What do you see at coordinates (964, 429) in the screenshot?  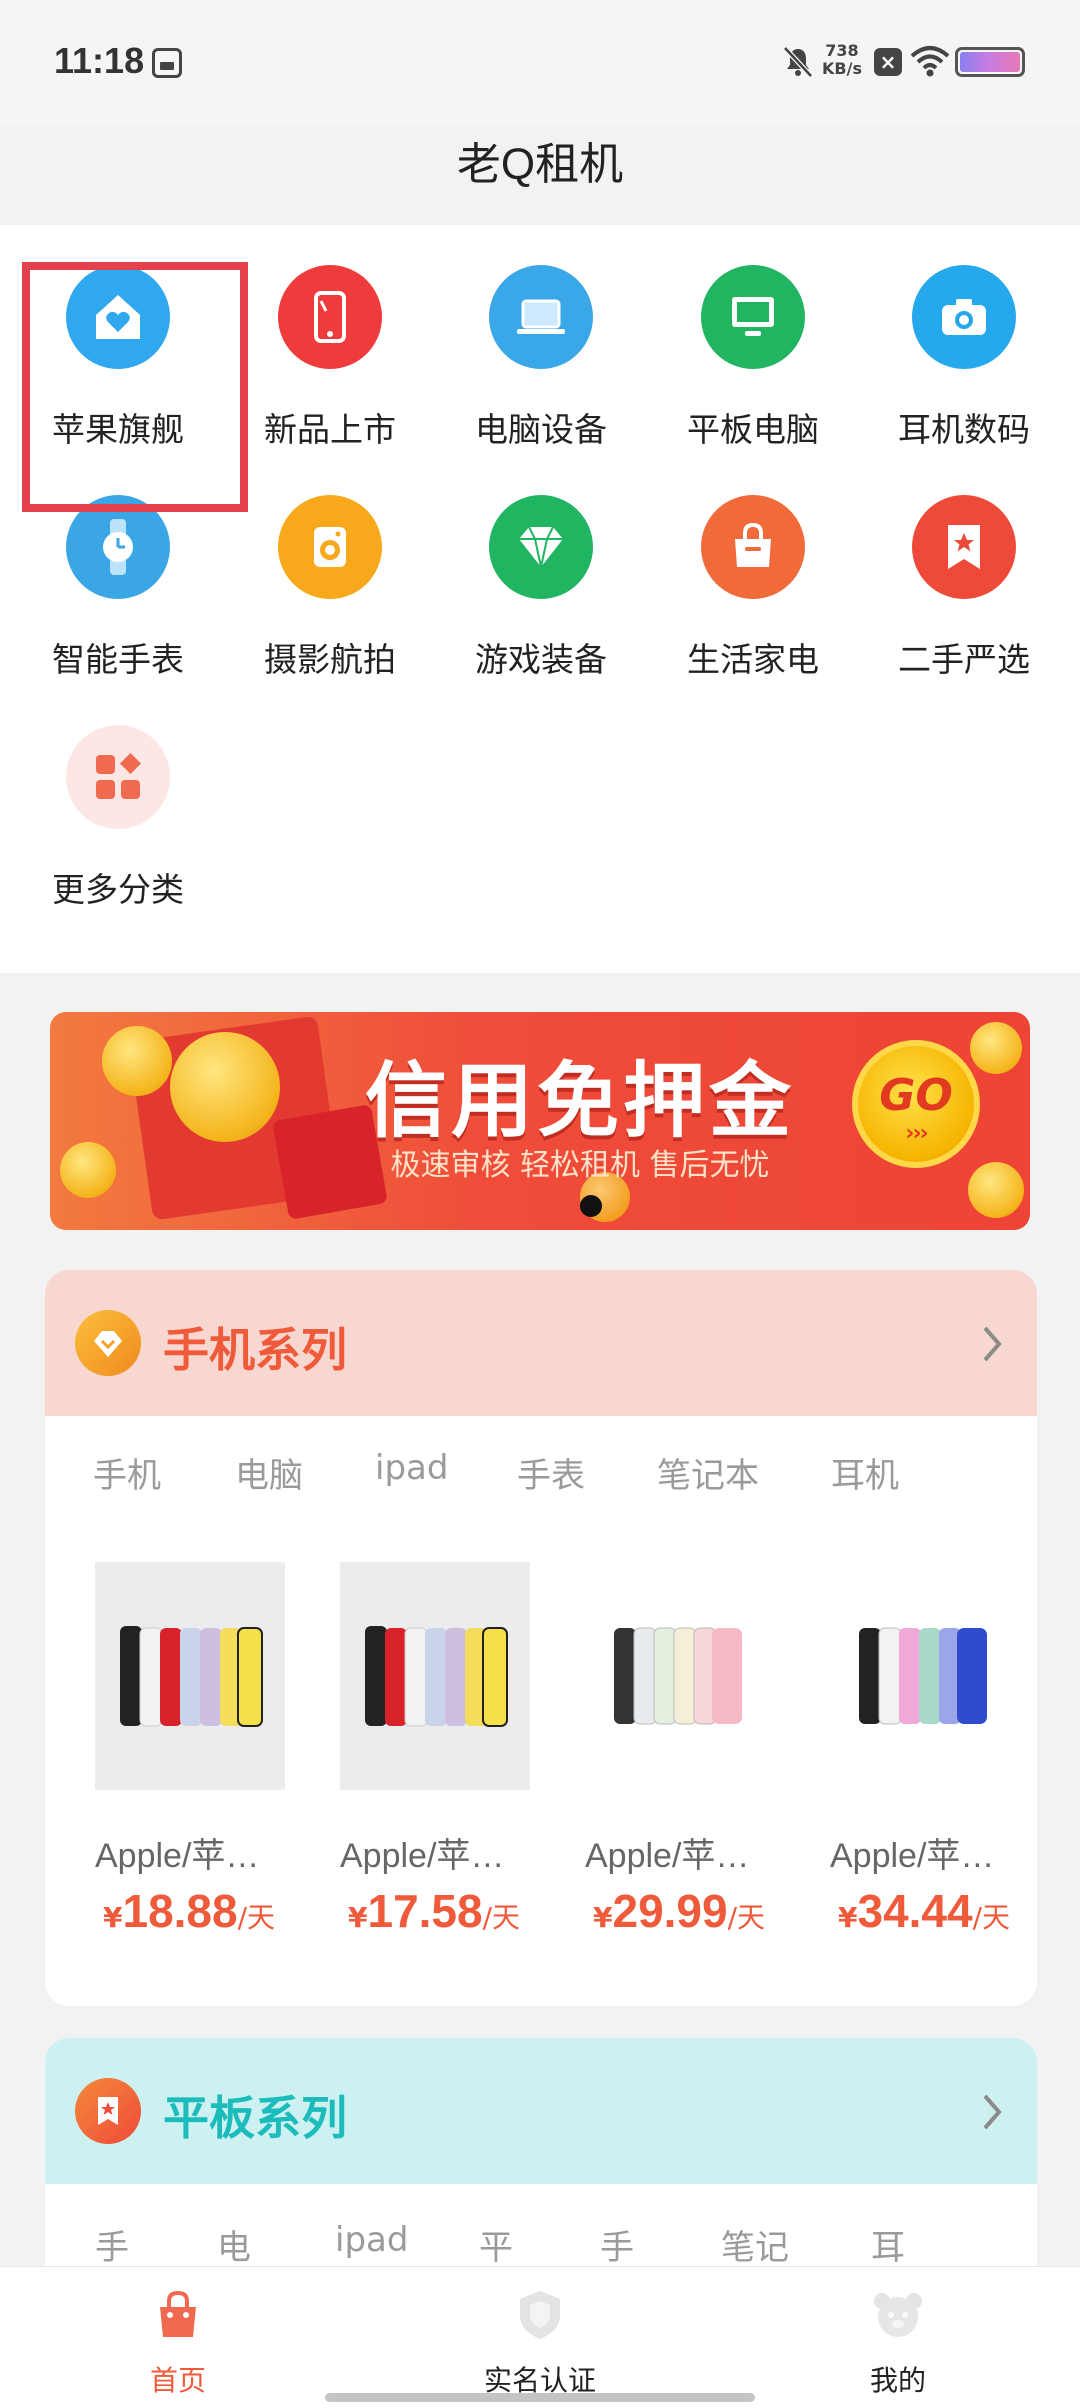 I see `category-label: 耳机数码` at bounding box center [964, 429].